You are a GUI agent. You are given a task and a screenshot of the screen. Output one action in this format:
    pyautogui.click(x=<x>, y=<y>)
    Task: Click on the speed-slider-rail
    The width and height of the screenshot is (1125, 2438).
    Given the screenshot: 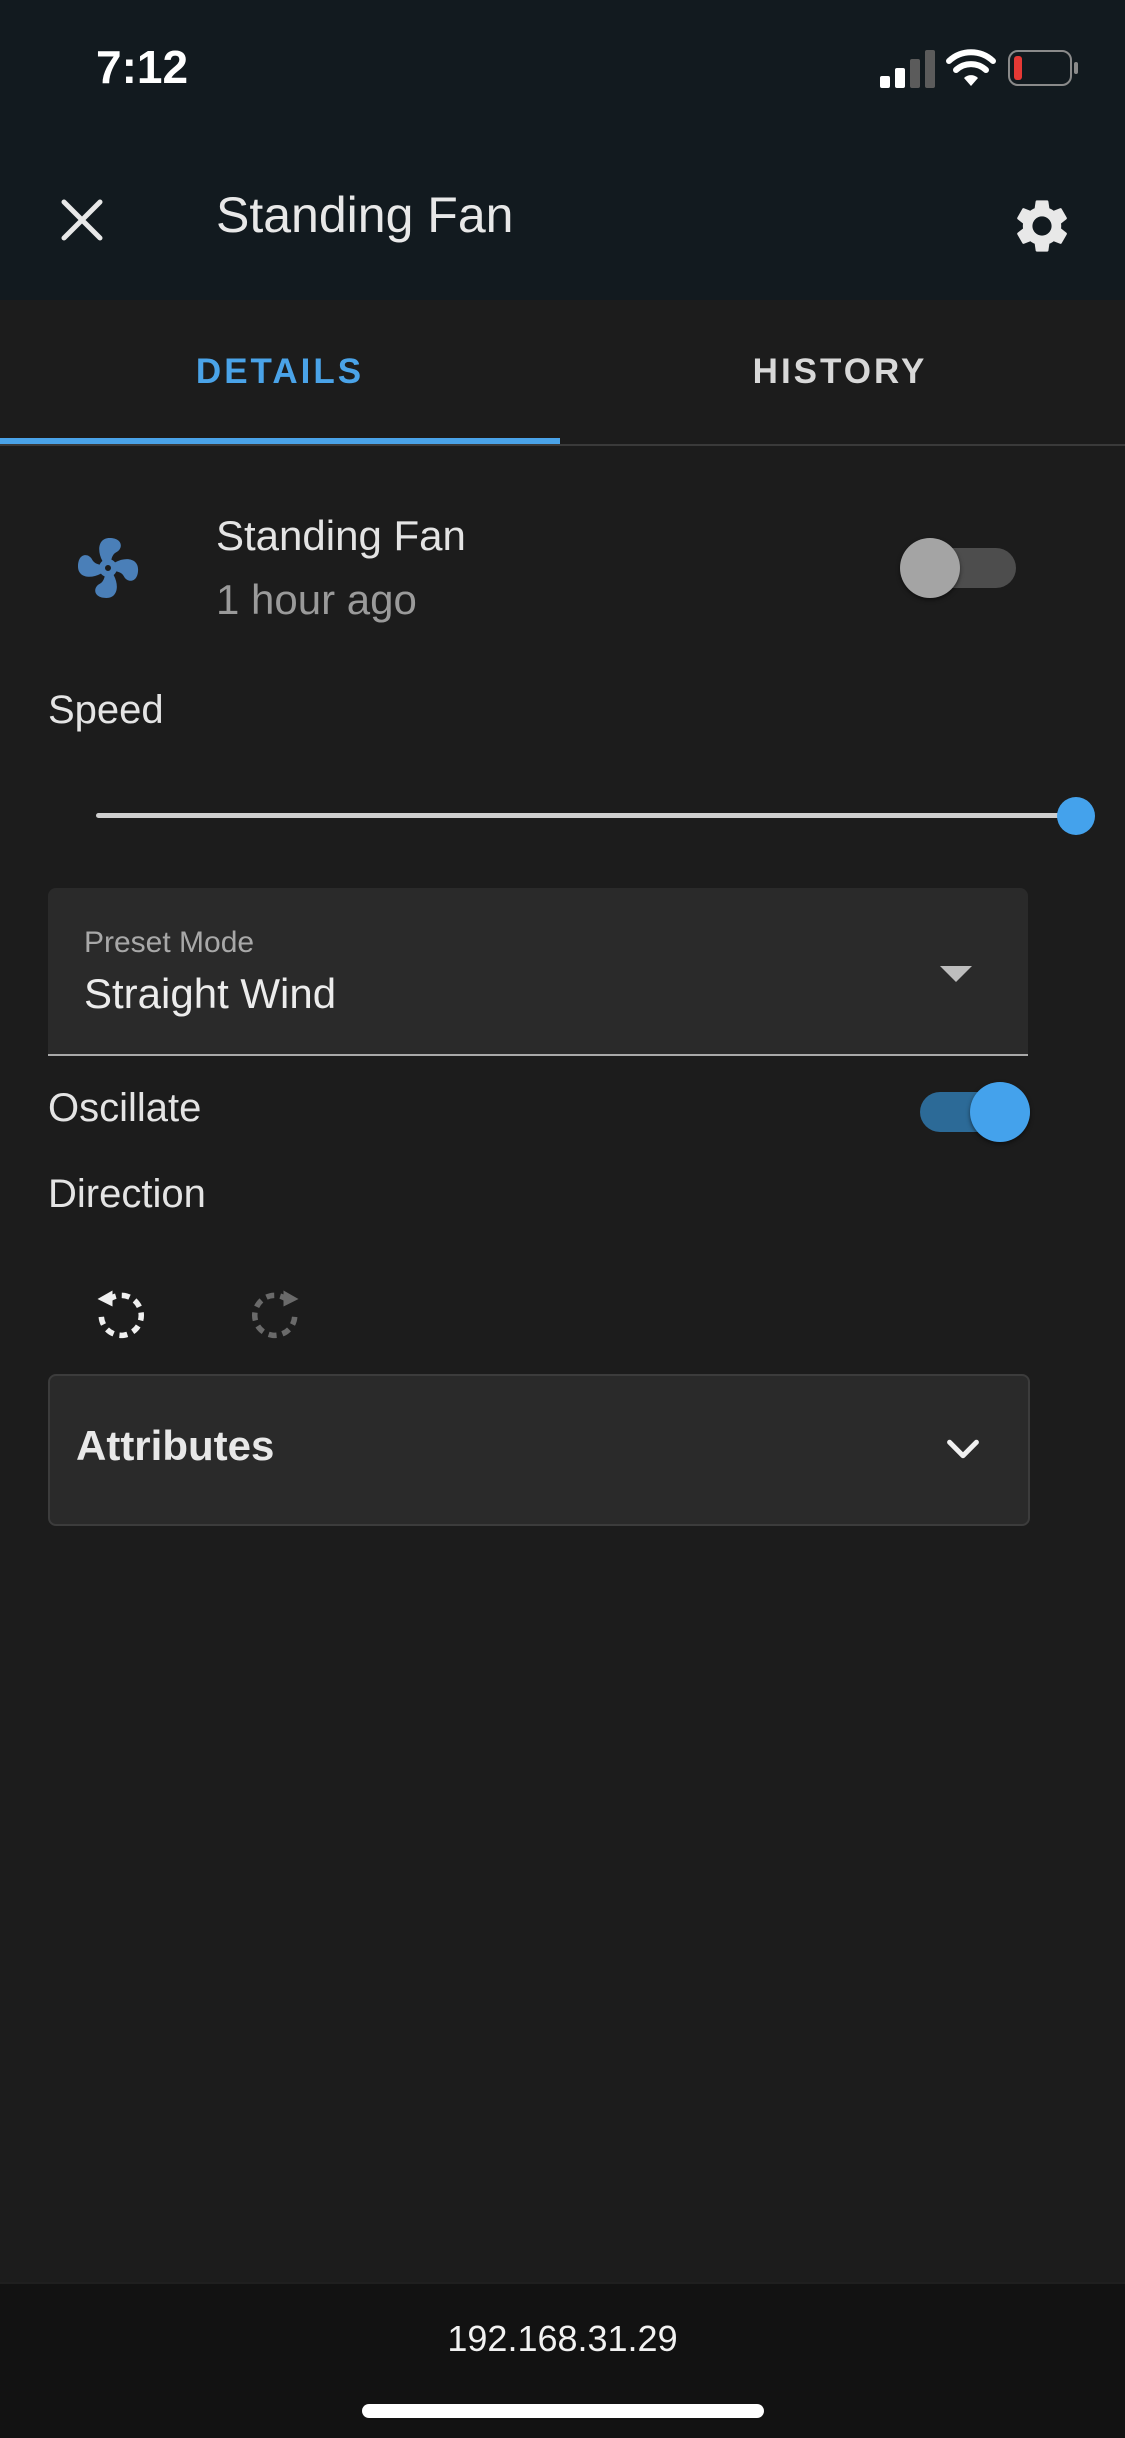 What is the action you would take?
    pyautogui.click(x=586, y=815)
    